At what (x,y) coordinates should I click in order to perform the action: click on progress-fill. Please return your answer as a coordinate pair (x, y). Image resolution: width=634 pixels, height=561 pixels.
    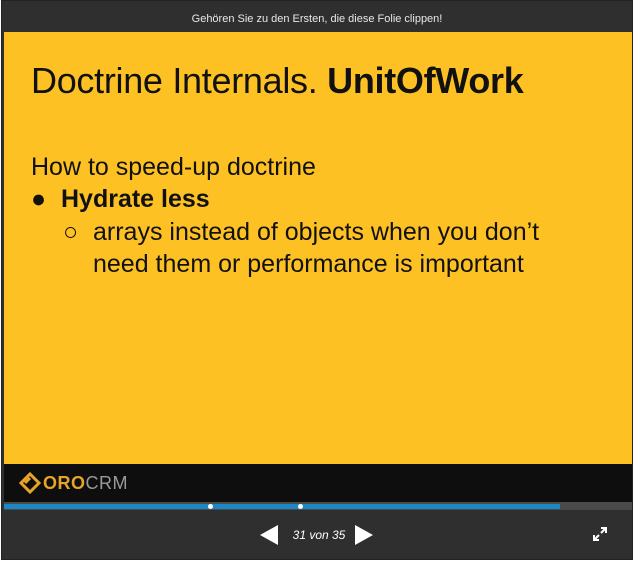
    Looking at the image, I should click on (282, 506).